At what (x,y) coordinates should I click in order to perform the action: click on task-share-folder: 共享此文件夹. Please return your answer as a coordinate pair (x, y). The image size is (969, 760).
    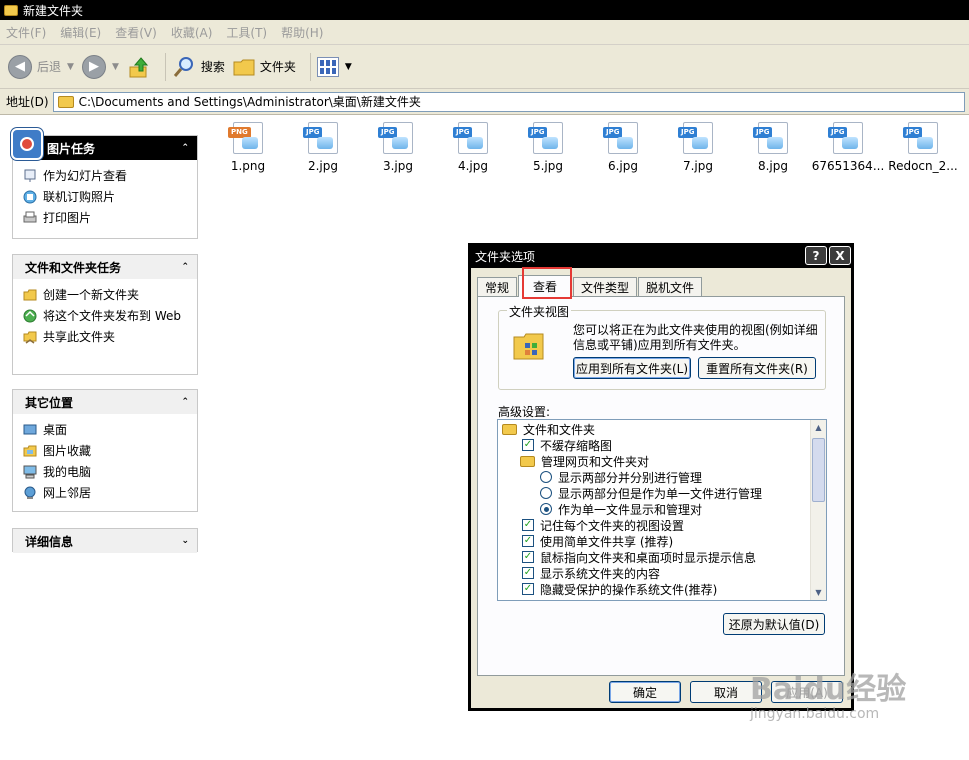
    Looking at the image, I should click on (105, 337).